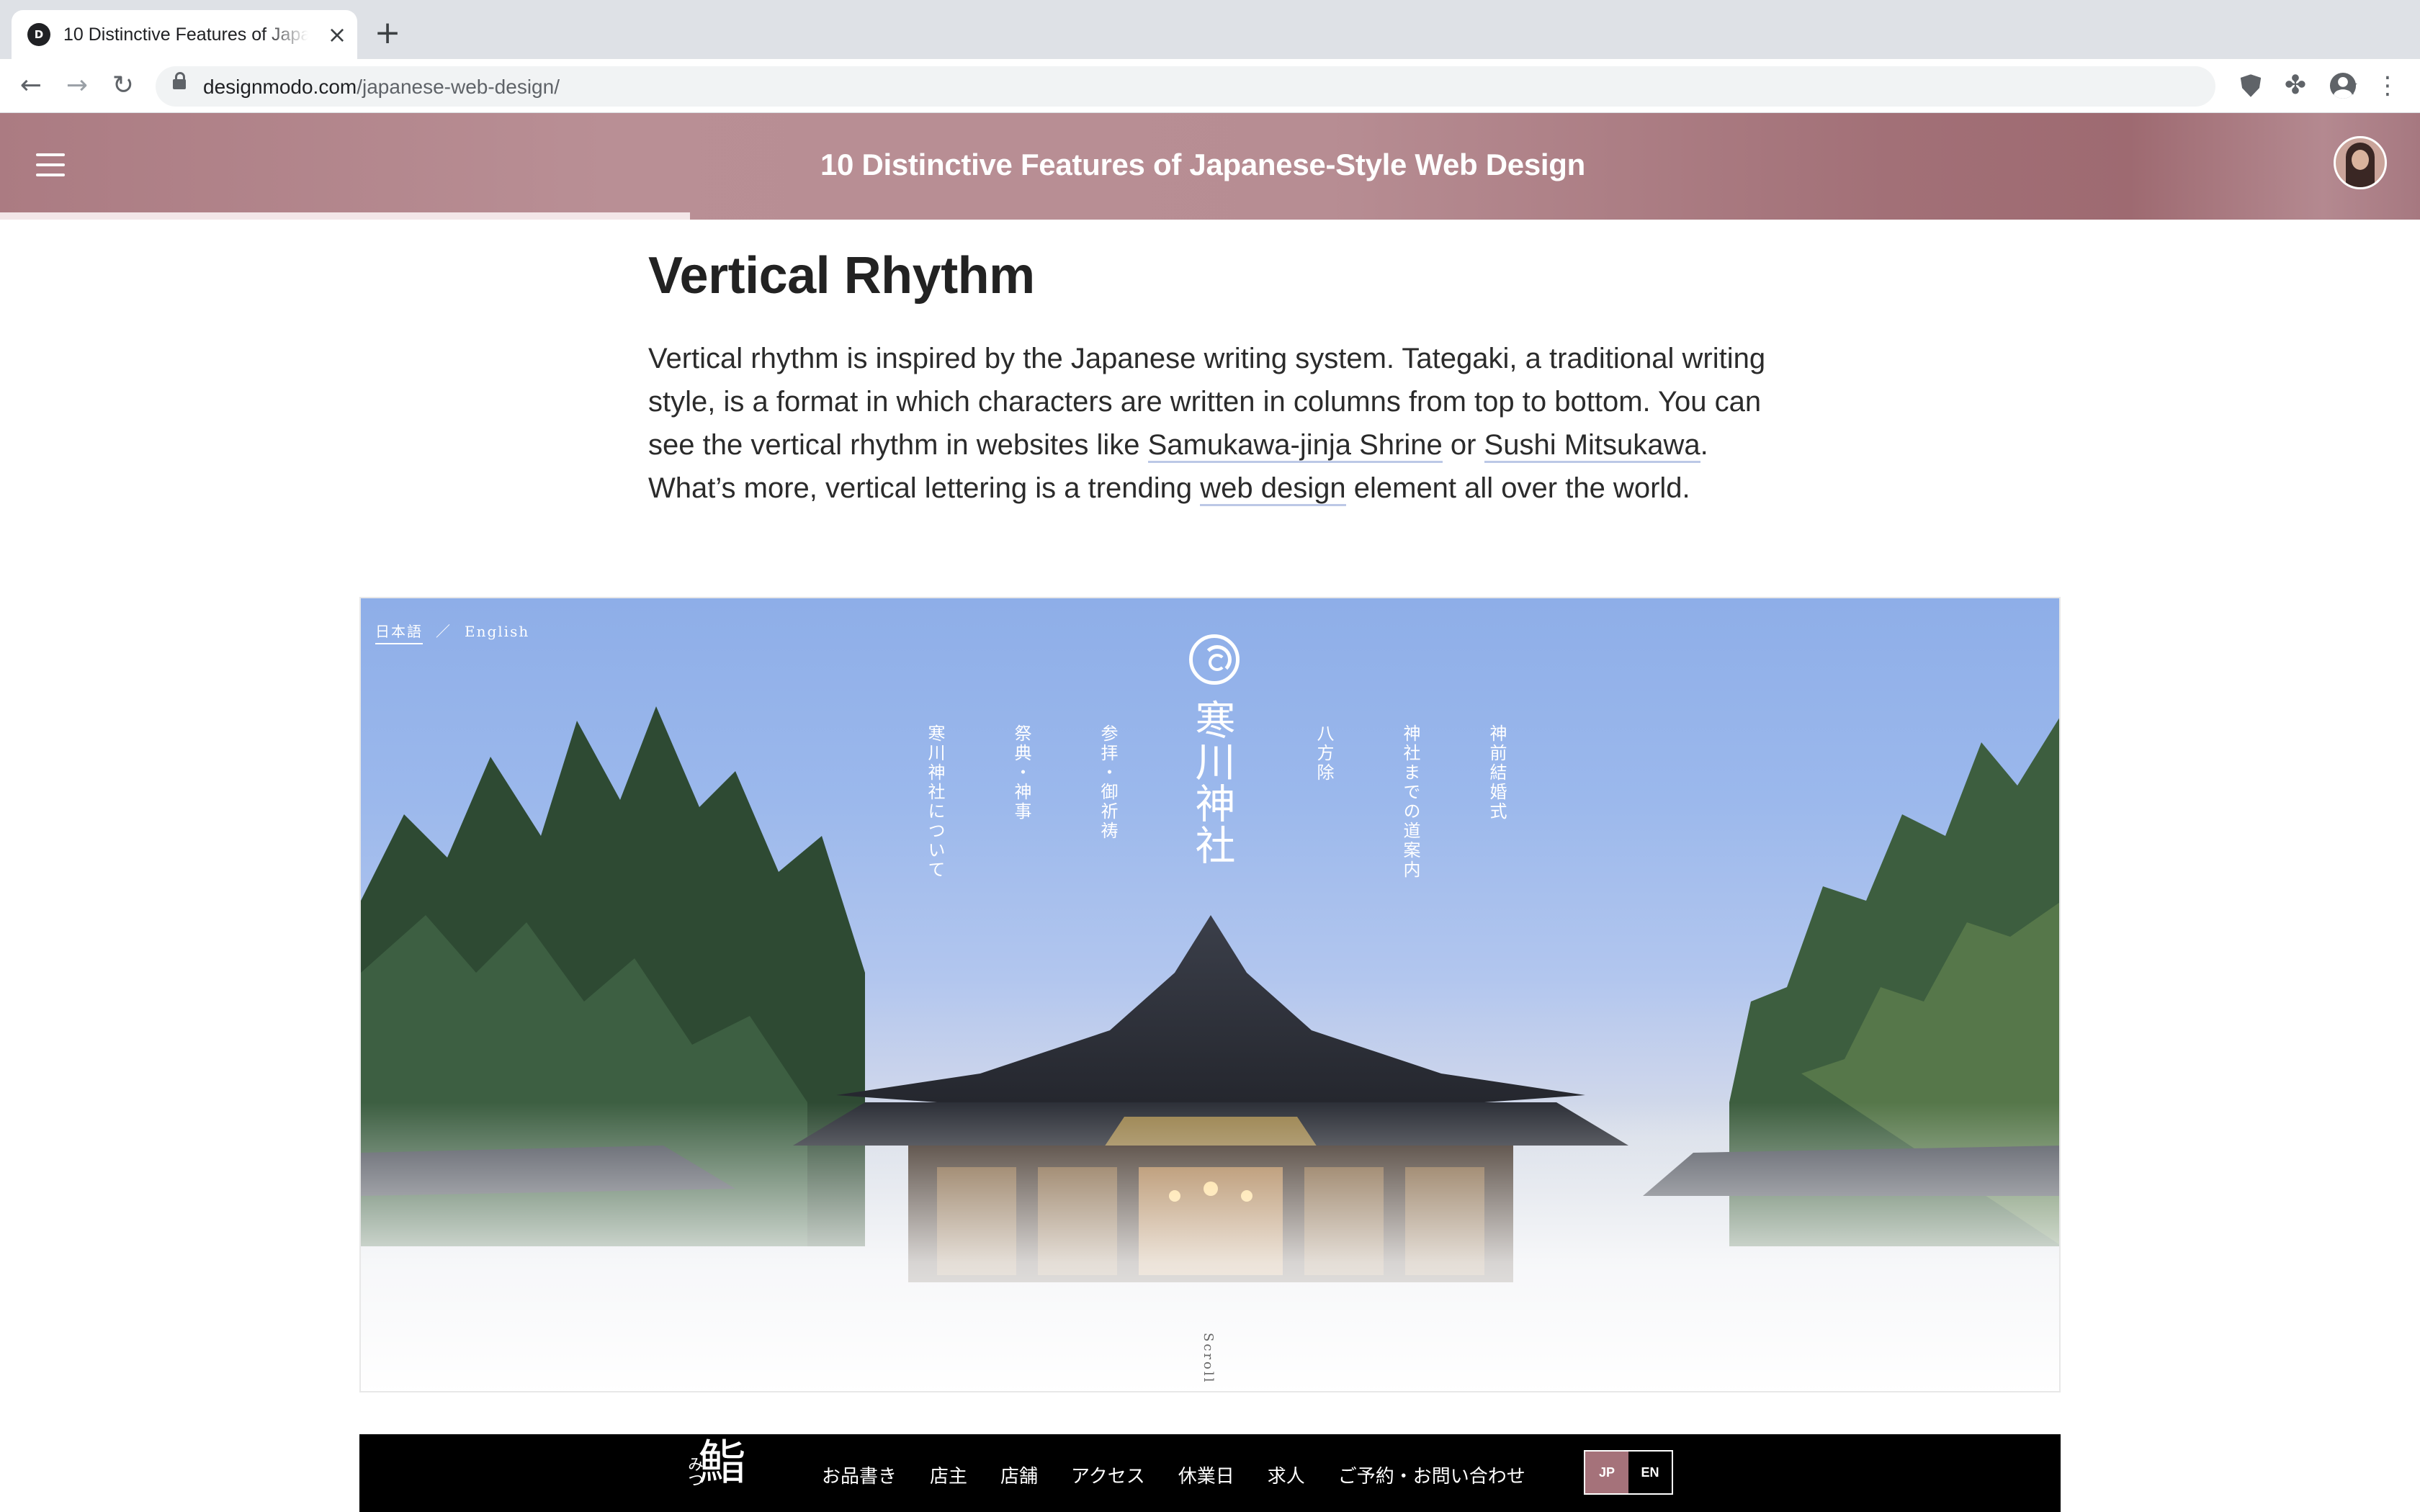  I want to click on shrine-menu-item: 八方除, so click(1324, 753).